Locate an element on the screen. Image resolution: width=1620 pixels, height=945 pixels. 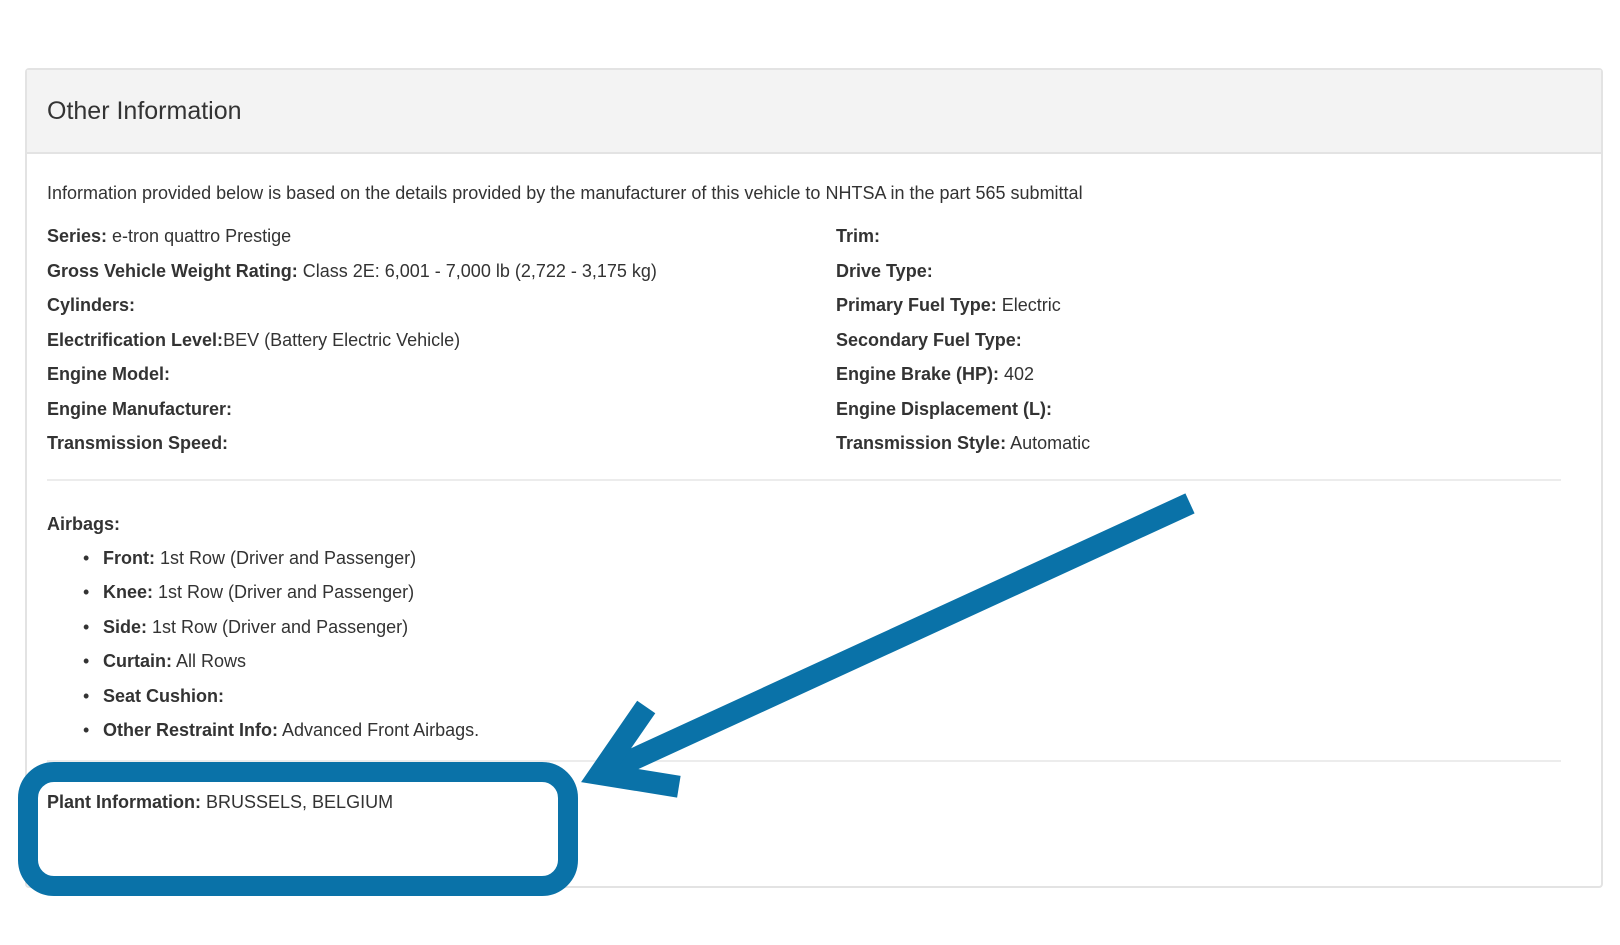
spec-label: Engine Brake (HP): is located at coordinates (918, 374).